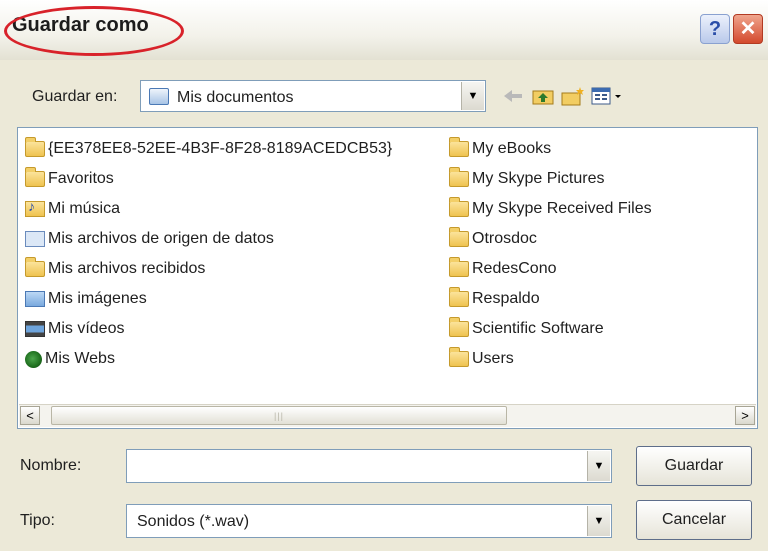 This screenshot has width=768, height=551. I want to click on list-item: RedesCono, so click(503, 269).